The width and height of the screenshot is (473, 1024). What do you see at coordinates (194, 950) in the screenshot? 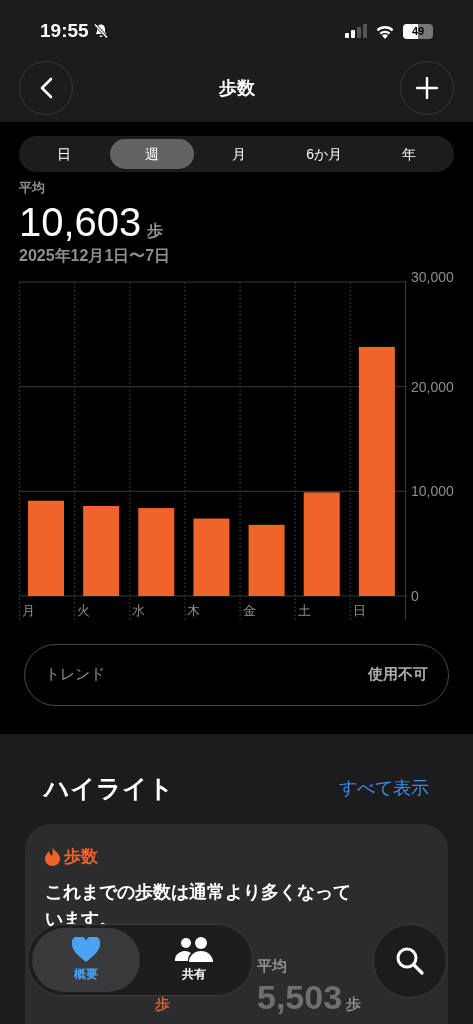
I see `people-icon` at bounding box center [194, 950].